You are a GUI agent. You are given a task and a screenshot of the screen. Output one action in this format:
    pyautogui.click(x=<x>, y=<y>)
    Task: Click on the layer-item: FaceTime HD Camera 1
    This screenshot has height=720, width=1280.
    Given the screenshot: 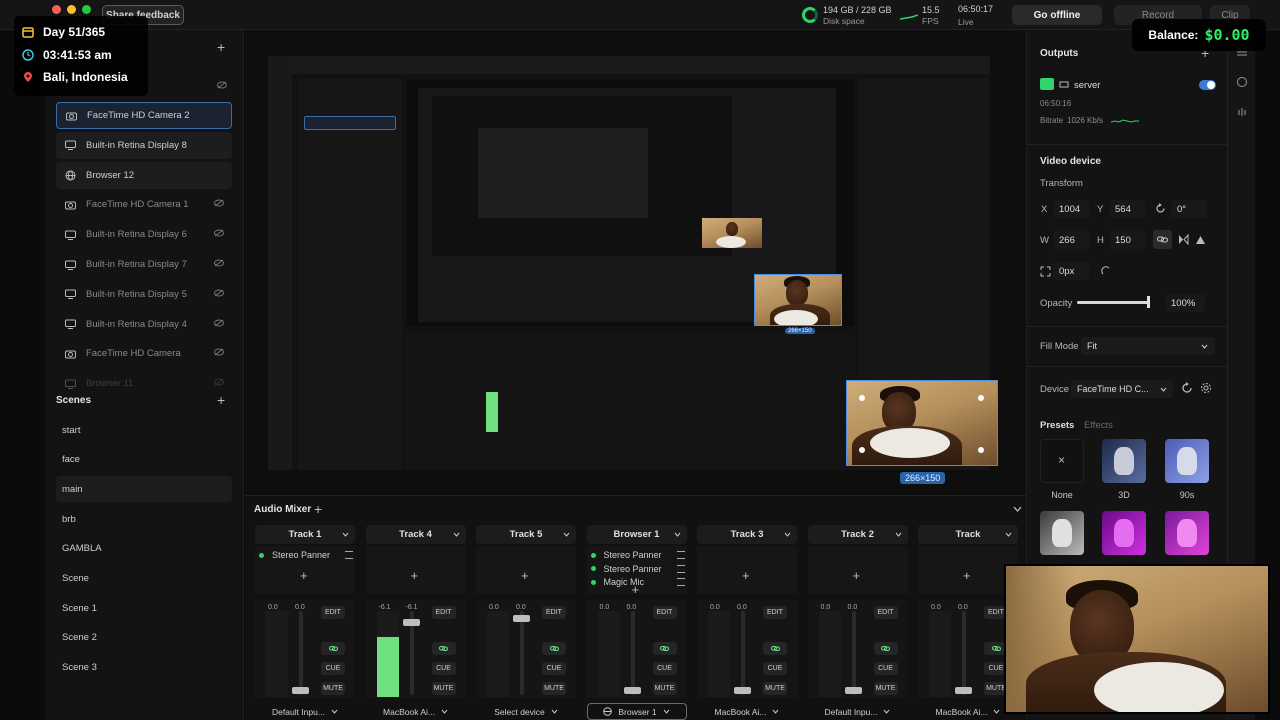 What is the action you would take?
    pyautogui.click(x=144, y=204)
    